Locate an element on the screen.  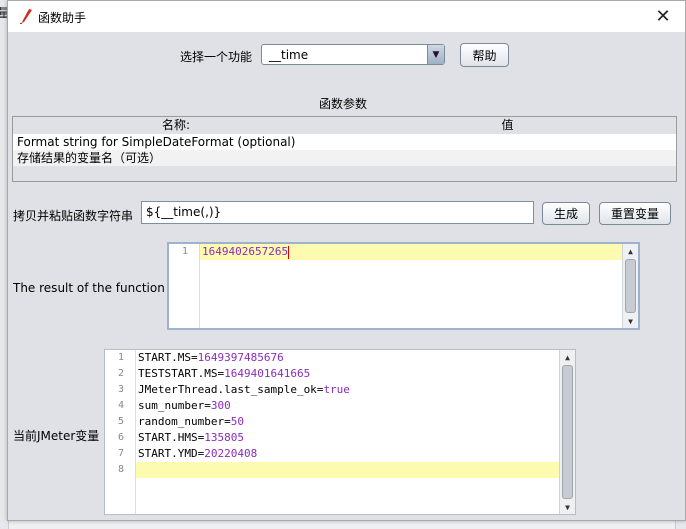
line-number-gutter: 1 is located at coordinates (184, 286).